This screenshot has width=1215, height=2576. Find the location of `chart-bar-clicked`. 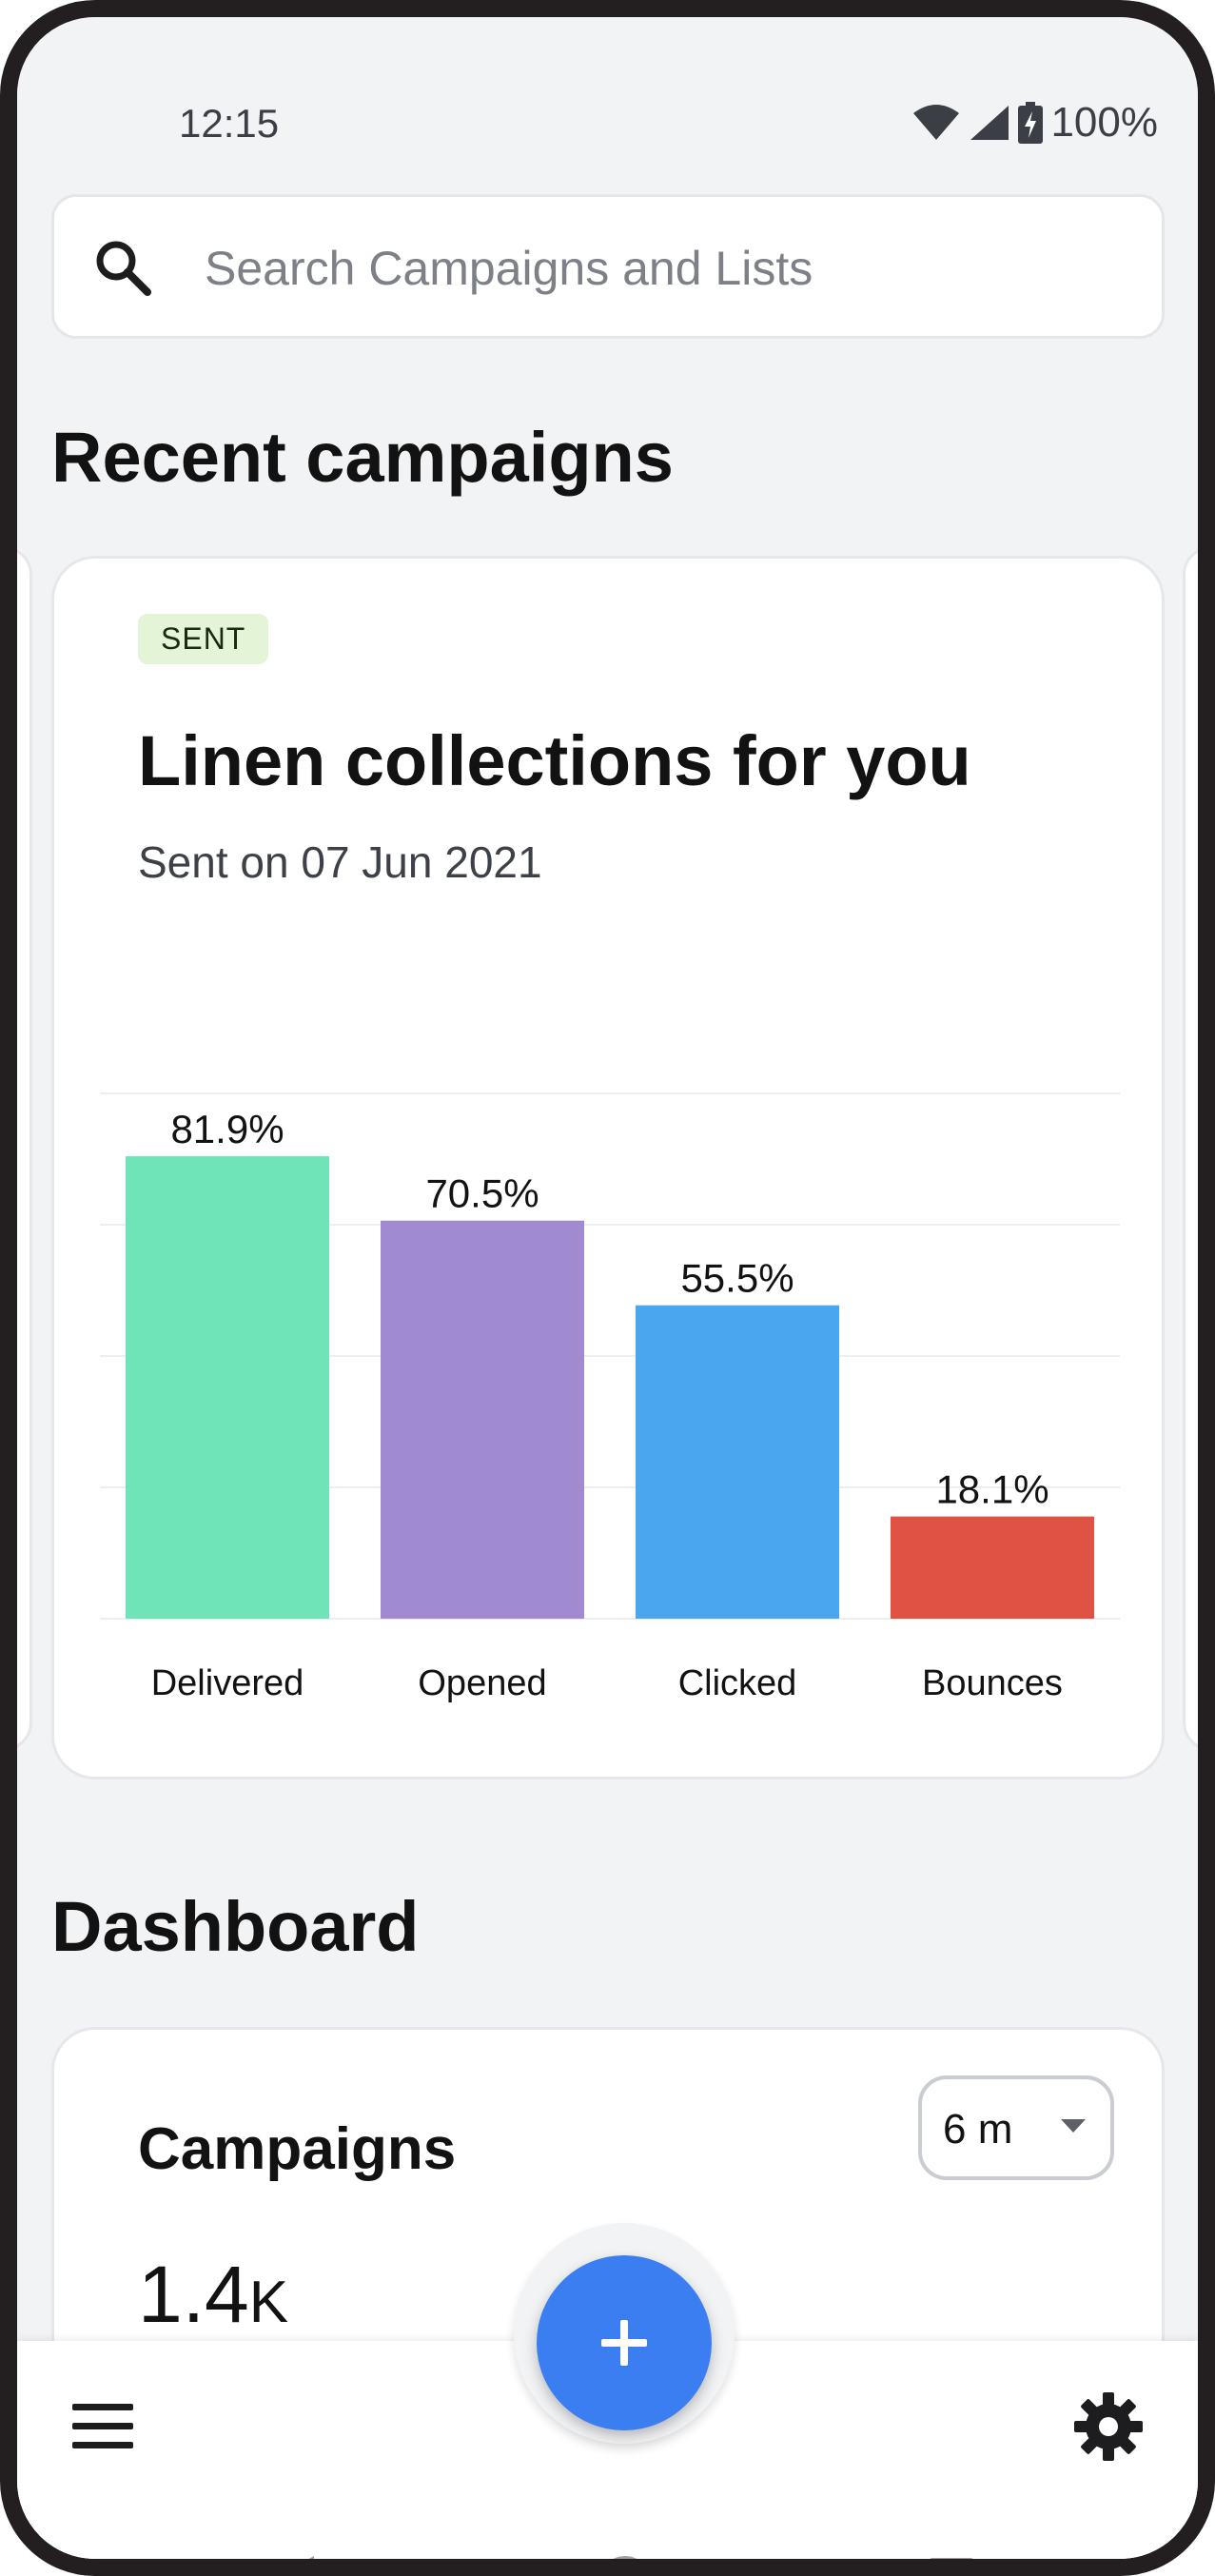

chart-bar-clicked is located at coordinates (737, 1462).